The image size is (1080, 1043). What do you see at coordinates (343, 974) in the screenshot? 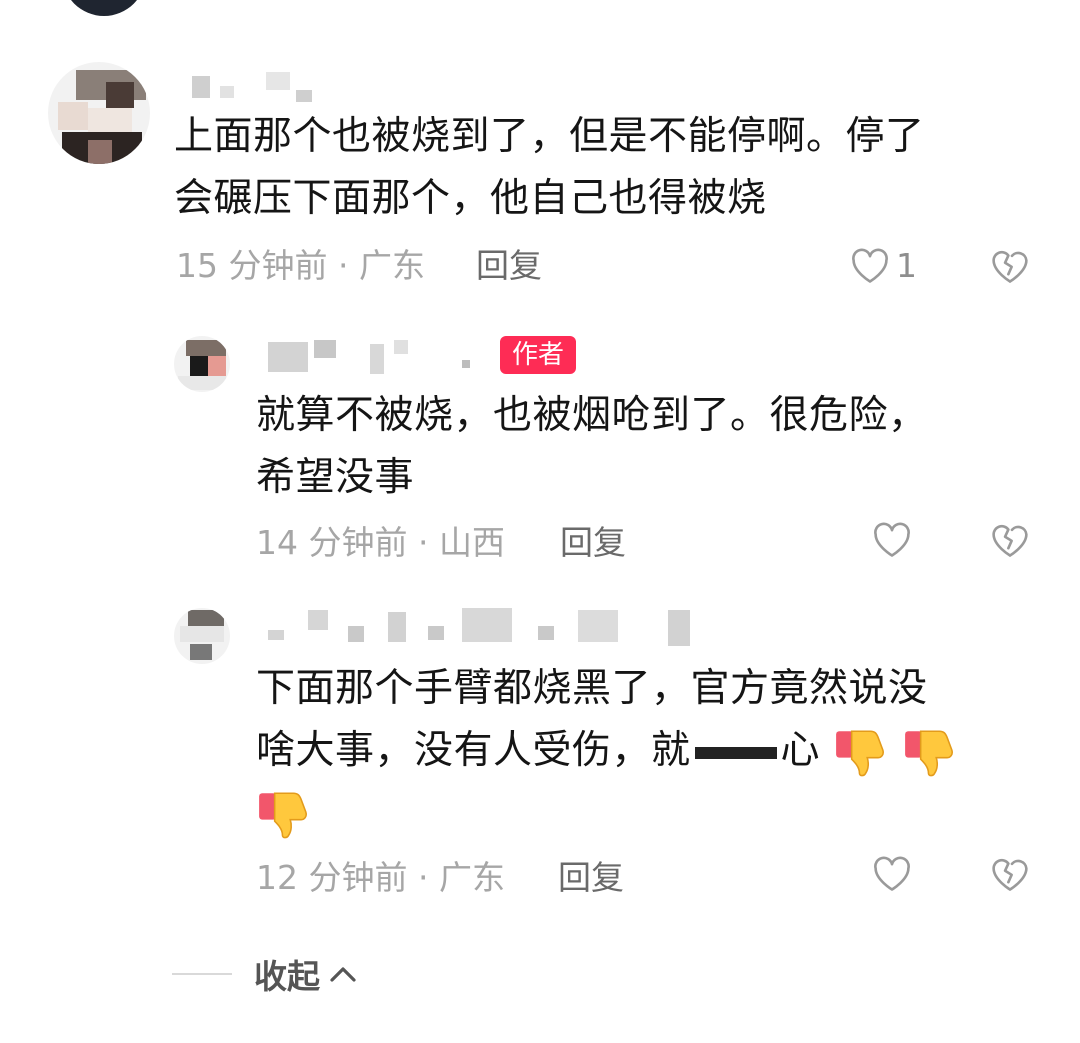
I see `chevron-up-icon` at bounding box center [343, 974].